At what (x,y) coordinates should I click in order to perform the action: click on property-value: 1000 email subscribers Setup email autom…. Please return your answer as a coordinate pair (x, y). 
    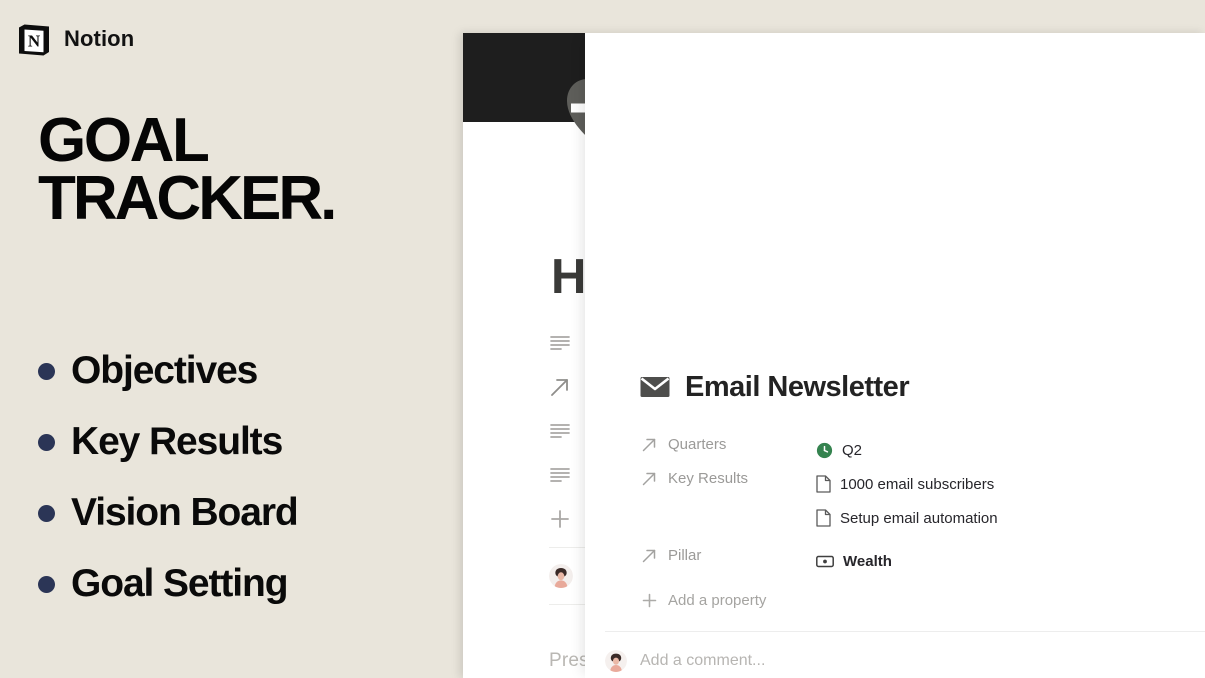
    Looking at the image, I should click on (993, 501).